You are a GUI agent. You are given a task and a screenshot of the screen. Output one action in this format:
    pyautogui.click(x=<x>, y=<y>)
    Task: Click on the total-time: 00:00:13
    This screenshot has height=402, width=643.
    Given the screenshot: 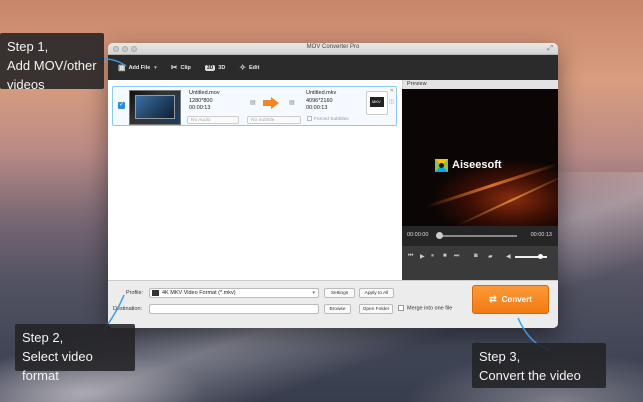 What is the action you would take?
    pyautogui.click(x=541, y=235)
    